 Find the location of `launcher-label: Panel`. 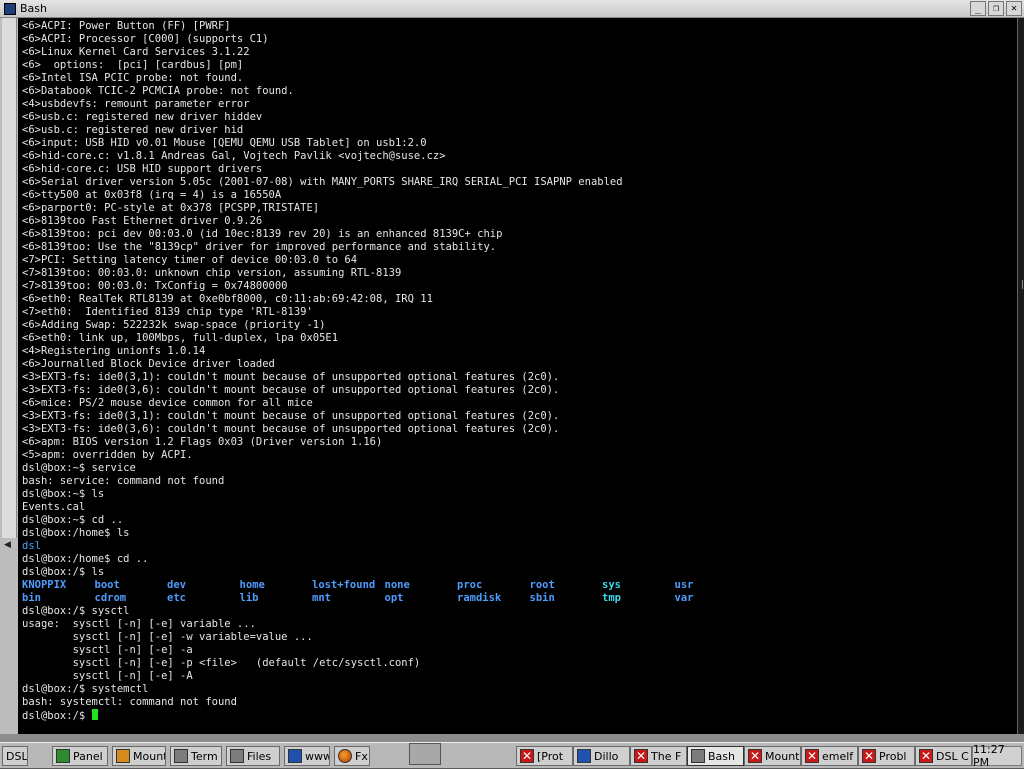

launcher-label: Panel is located at coordinates (88, 756).